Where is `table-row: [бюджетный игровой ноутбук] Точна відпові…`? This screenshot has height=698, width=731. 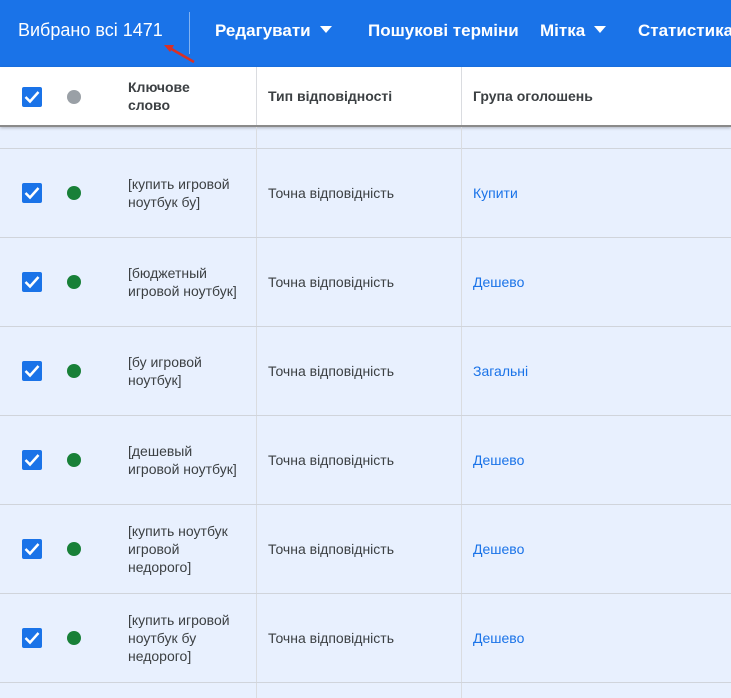
table-row: [бюджетный игровой ноутбук] Точна відпові… is located at coordinates (365, 282).